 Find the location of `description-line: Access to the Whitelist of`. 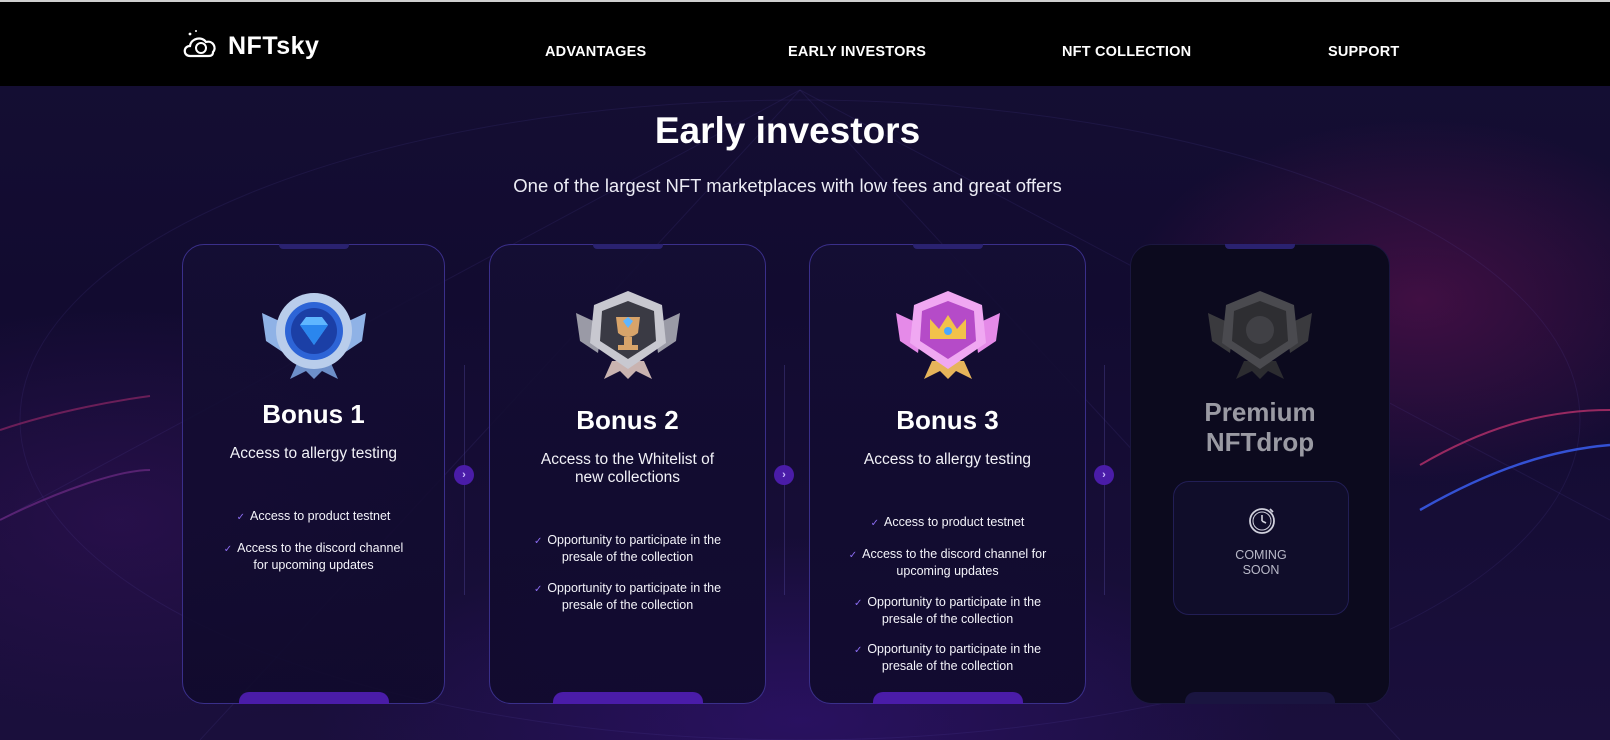

description-line: Access to the Whitelist of is located at coordinates (627, 459).